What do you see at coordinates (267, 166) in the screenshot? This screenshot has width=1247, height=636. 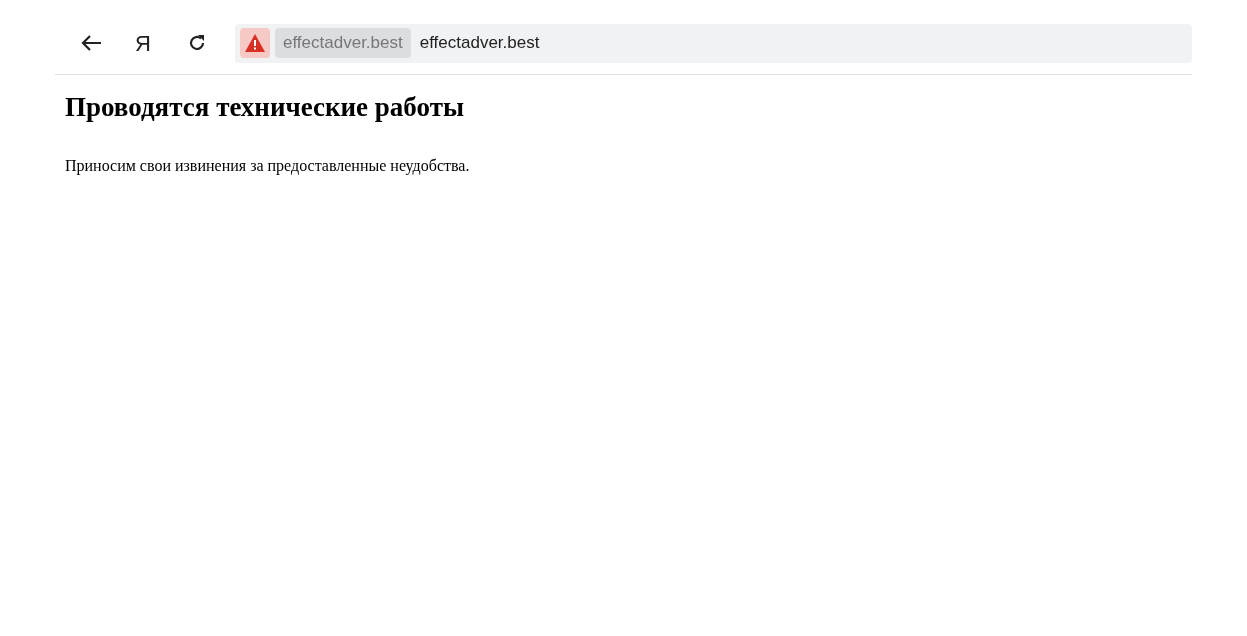 I see `page-text: Приносим свои извинения за предоставленные неудобства.` at bounding box center [267, 166].